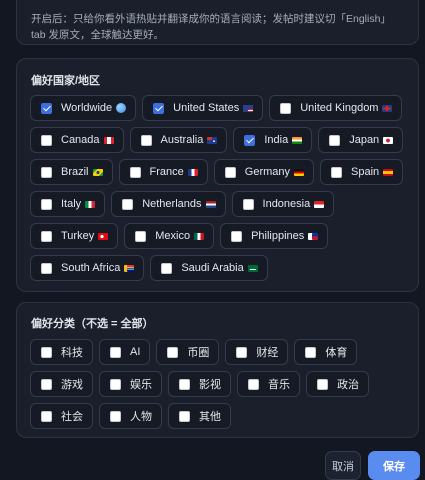  I want to click on country-chip-united-states: United States, so click(203, 108).